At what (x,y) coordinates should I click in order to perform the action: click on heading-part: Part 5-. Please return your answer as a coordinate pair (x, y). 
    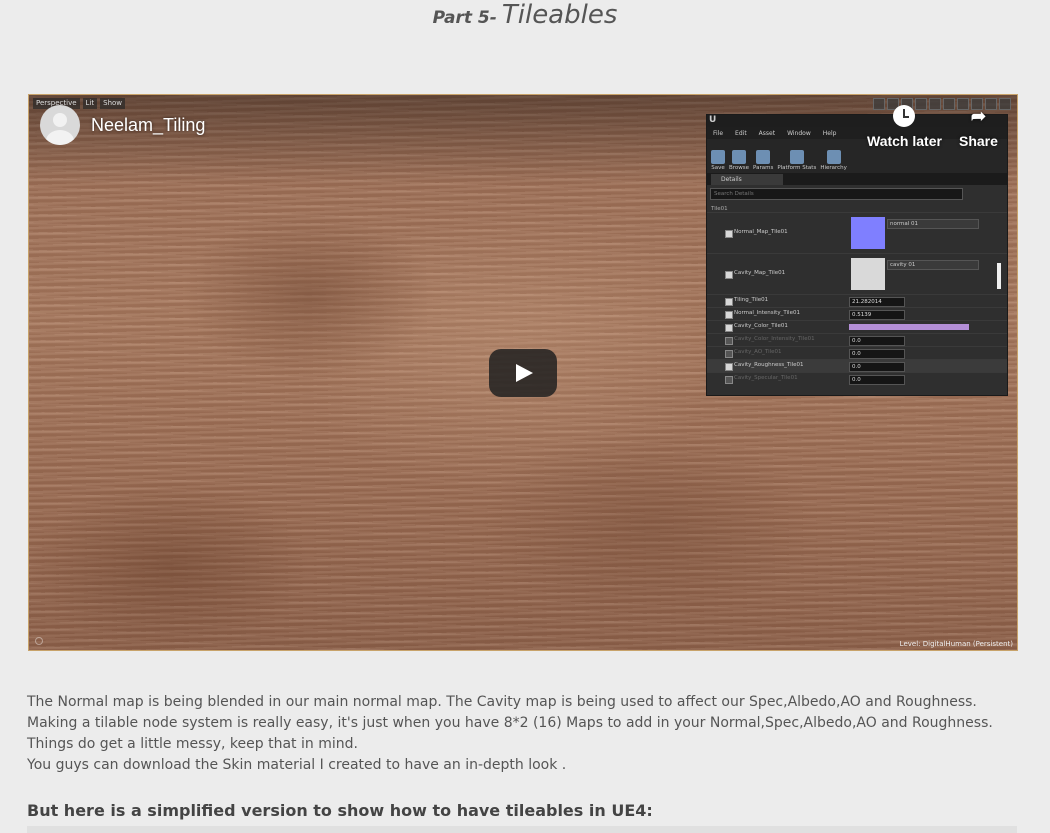
    Looking at the image, I should click on (464, 18).